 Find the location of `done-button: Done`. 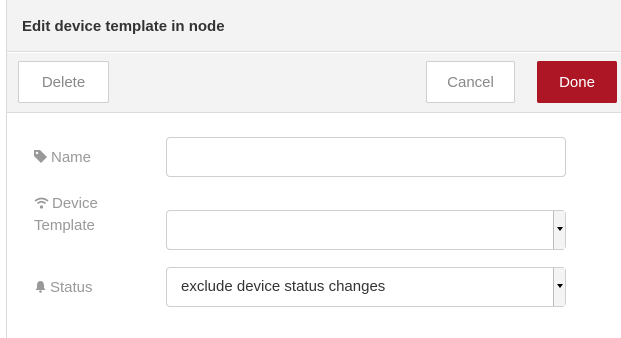

done-button: Done is located at coordinates (577, 82).